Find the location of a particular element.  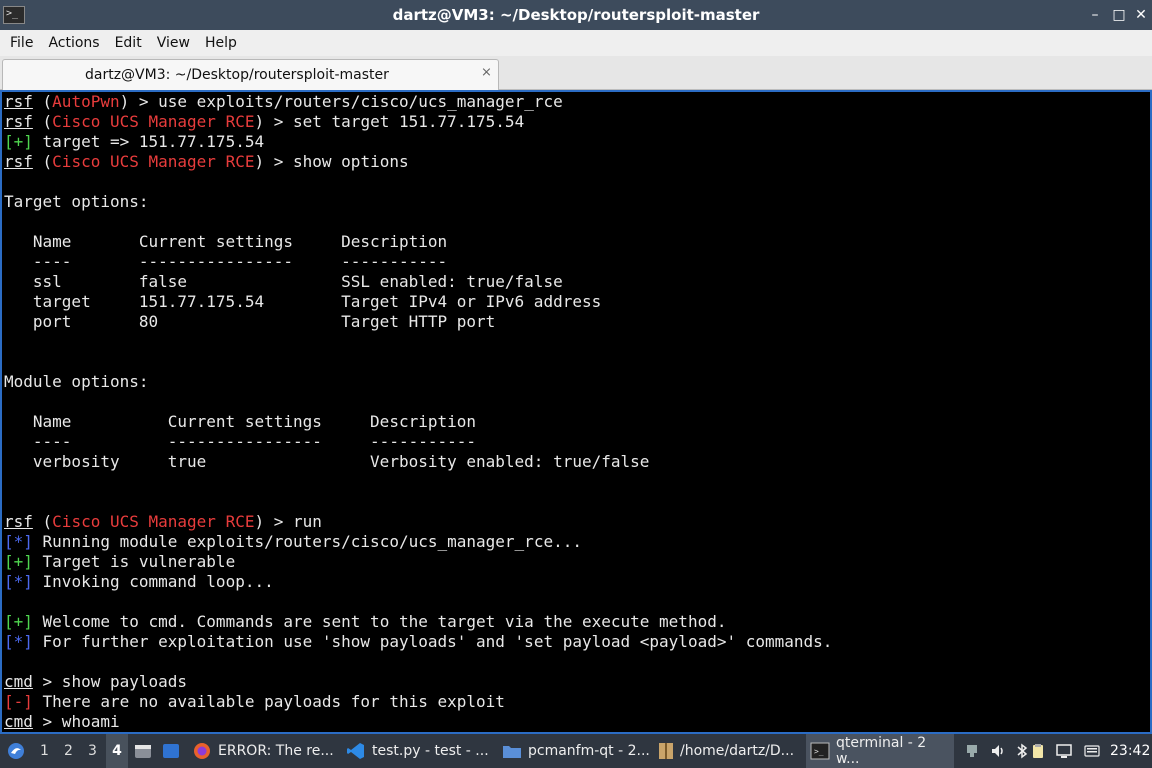

workspace-4: 4 is located at coordinates (117, 751).